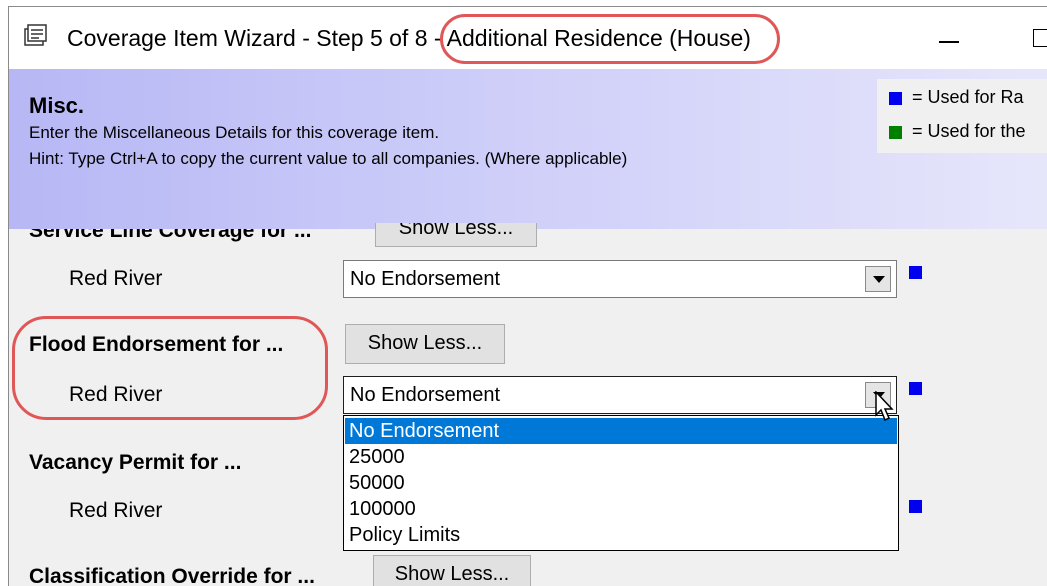 The image size is (1047, 586). What do you see at coordinates (621, 509) in the screenshot?
I see `dropdown-option-100000: 100000` at bounding box center [621, 509].